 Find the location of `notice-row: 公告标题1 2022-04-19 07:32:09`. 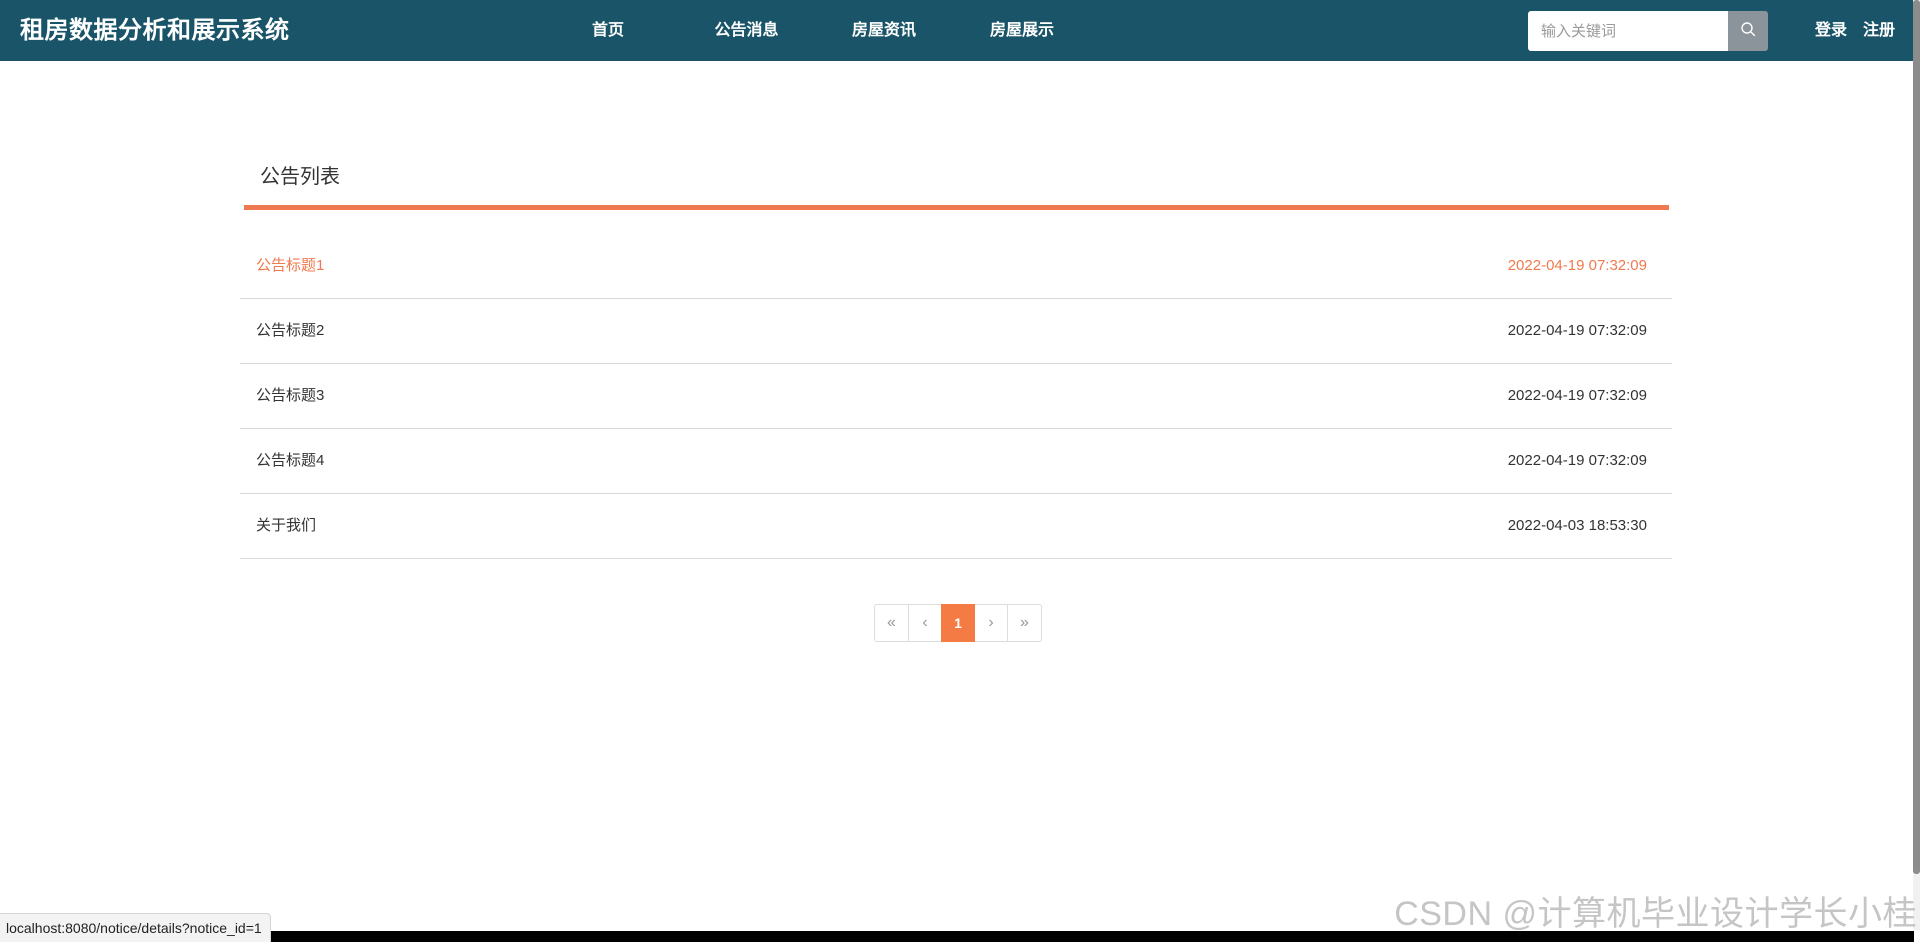

notice-row: 公告标题1 2022-04-19 07:32:09 is located at coordinates (956, 266).